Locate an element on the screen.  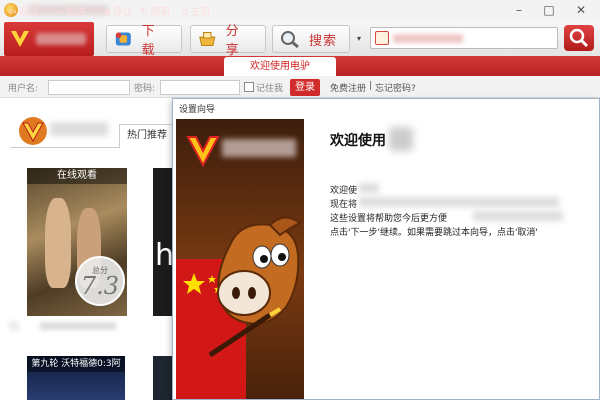
maximize-button: □ is located at coordinates (549, 10).